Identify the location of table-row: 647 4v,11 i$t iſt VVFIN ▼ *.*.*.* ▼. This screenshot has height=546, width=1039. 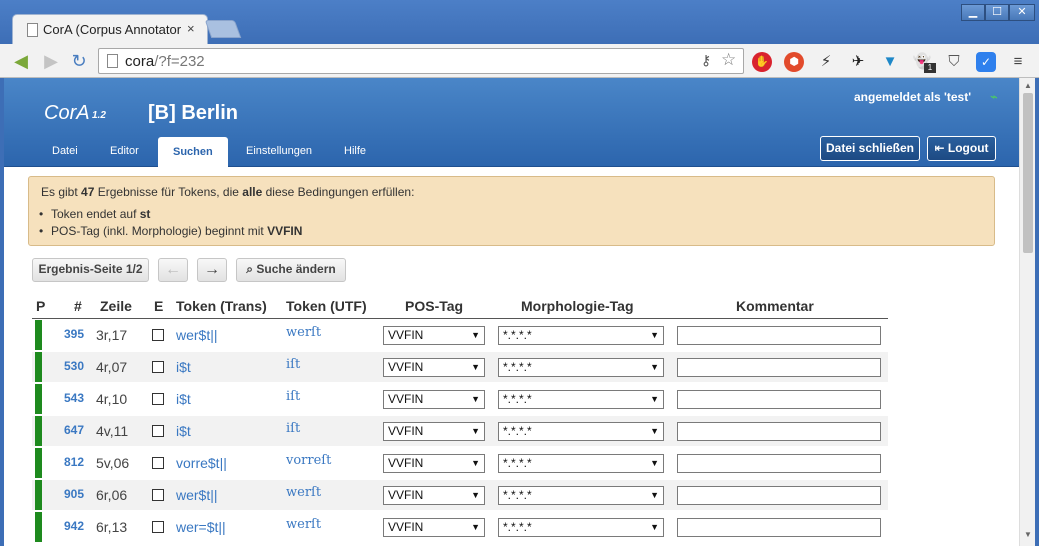
(460, 431).